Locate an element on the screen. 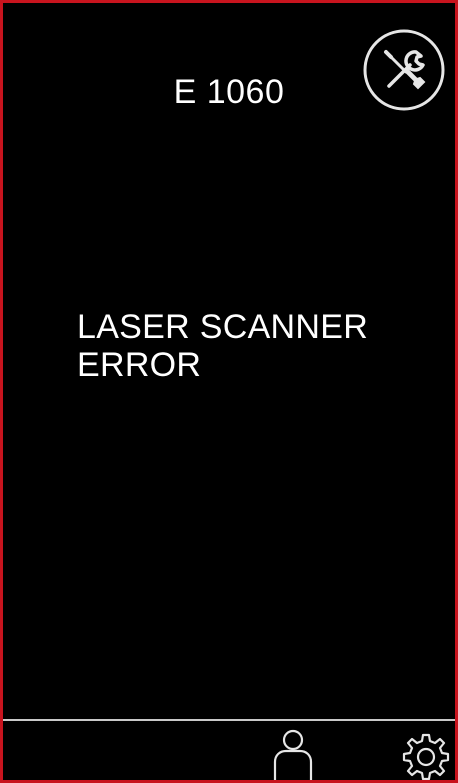 This screenshot has width=458, height=783. error-message: LASER SCANNER ERROR is located at coordinates (222, 346).